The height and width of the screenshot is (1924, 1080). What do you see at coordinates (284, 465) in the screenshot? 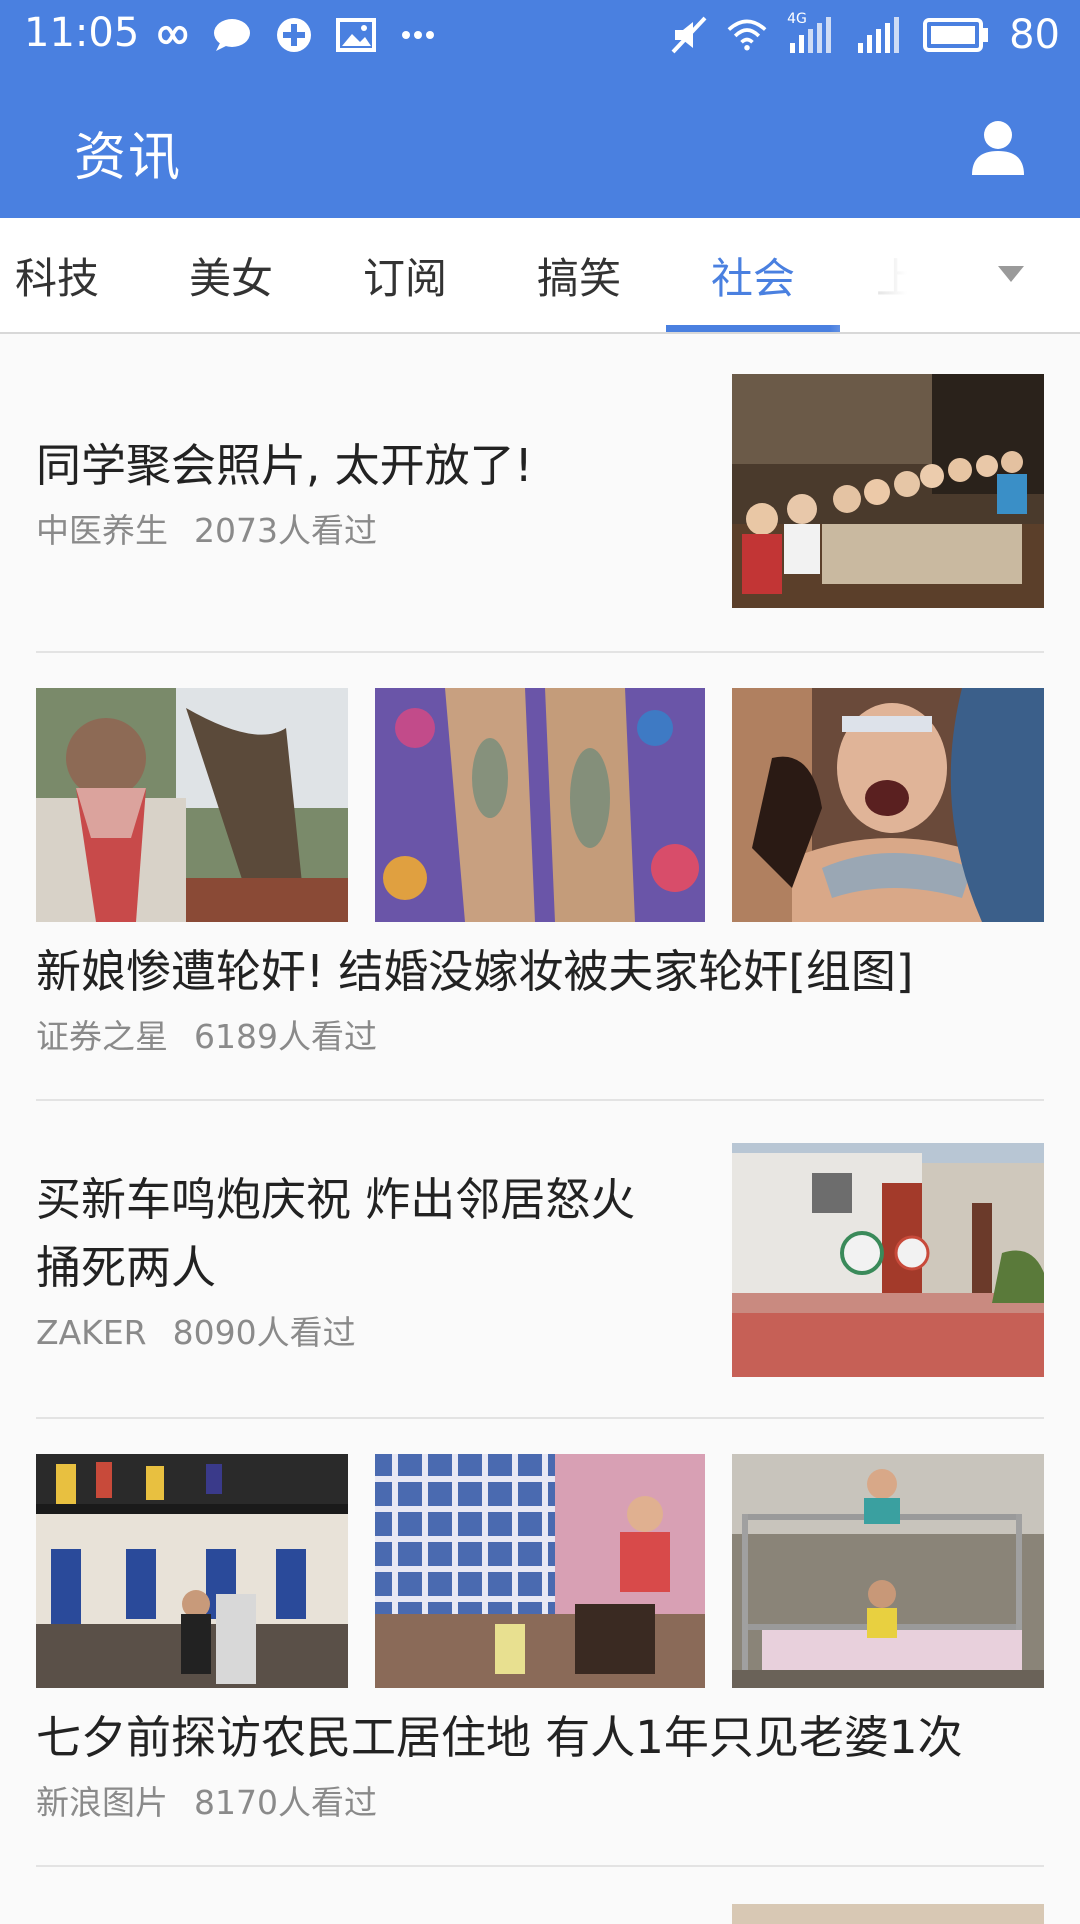
I see `news-title: 同学聚会照片, 太开放了!` at bounding box center [284, 465].